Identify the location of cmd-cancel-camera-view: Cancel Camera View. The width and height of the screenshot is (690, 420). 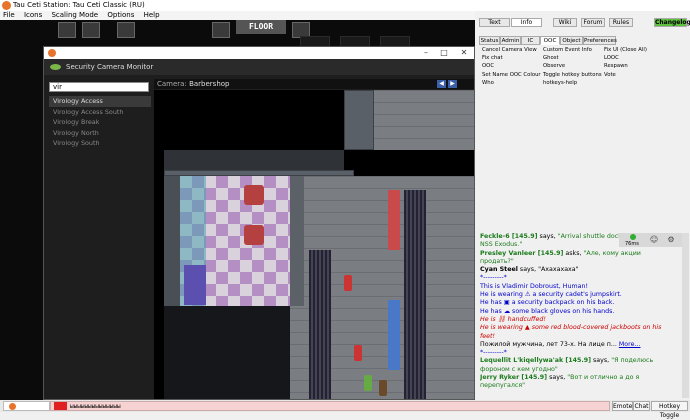
(509, 50).